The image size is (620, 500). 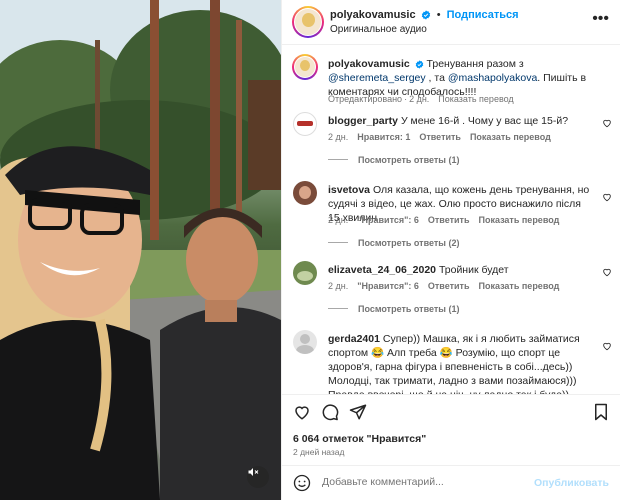 I want to click on comment-likes: Нравится: 1, so click(x=383, y=137).